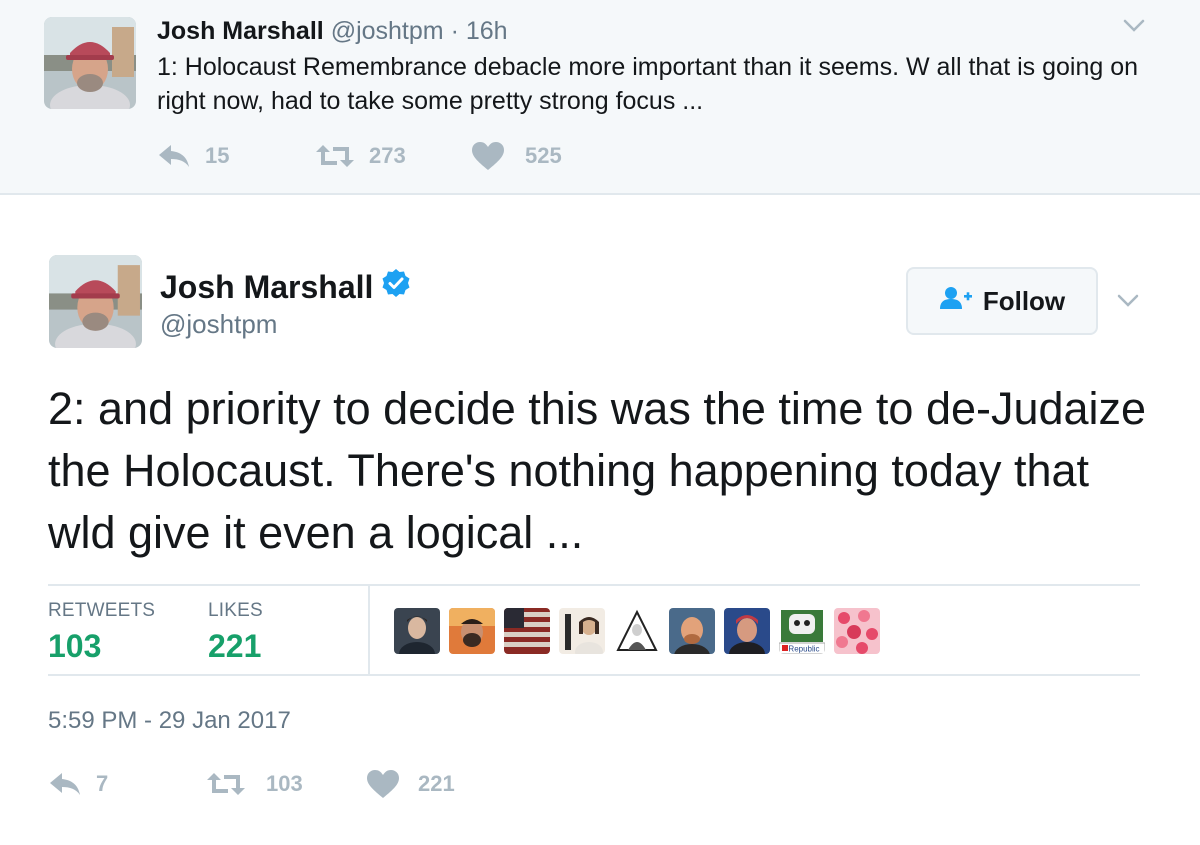  Describe the element at coordinates (75, 646) in the screenshot. I see `retweets-value: 103` at that location.